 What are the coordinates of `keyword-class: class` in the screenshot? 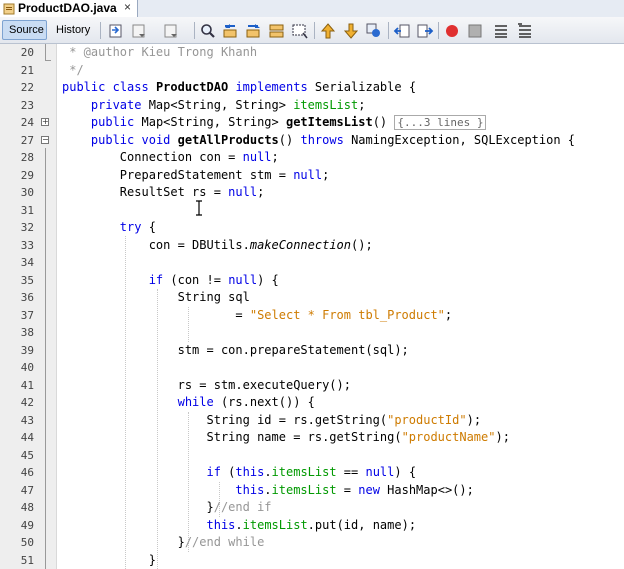 It's located at (130, 87).